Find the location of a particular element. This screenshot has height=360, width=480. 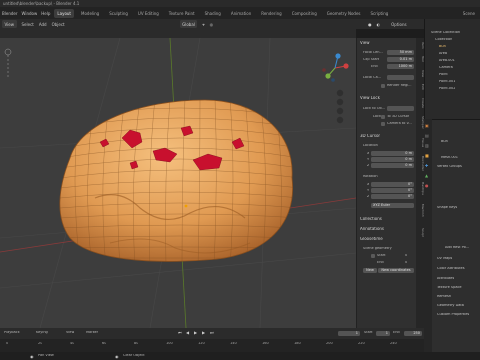

collections-section-header: Collections is located at coordinates (371, 219).